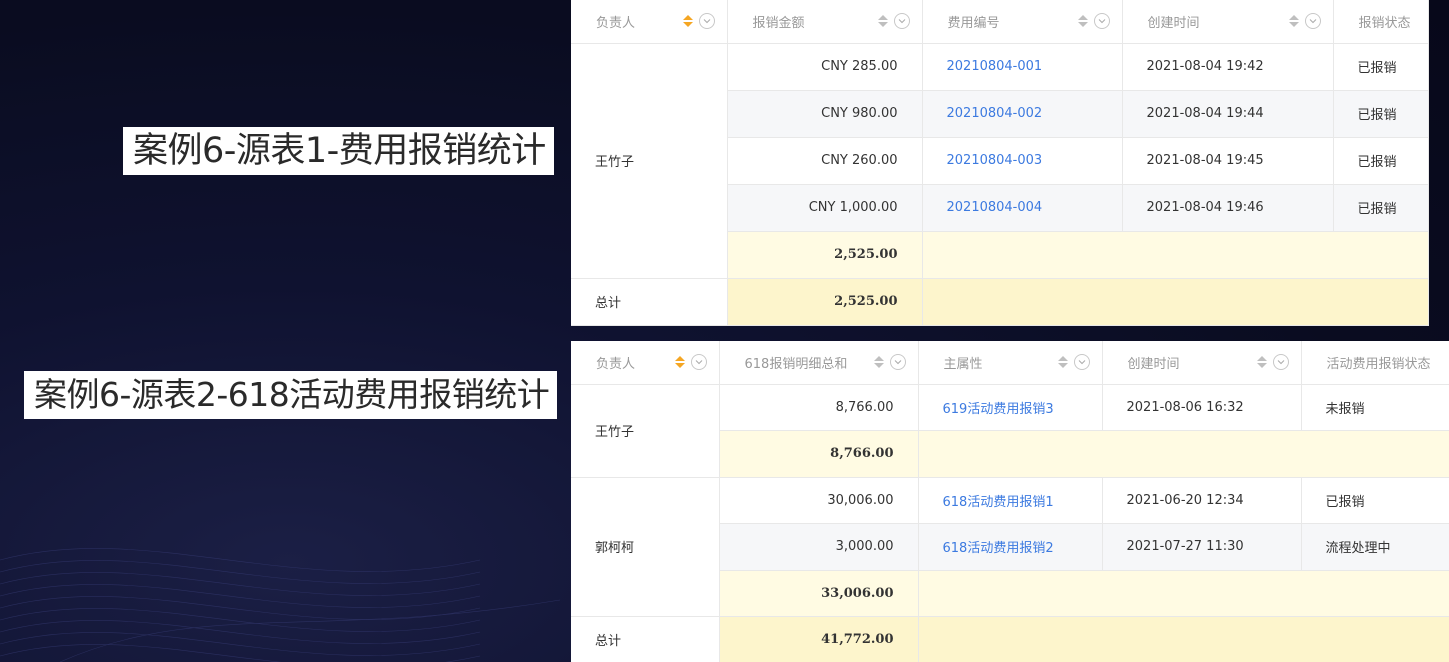  What do you see at coordinates (1228, 208) in the screenshot?
I see `time-cell: 2021-08-04 19:46` at bounding box center [1228, 208].